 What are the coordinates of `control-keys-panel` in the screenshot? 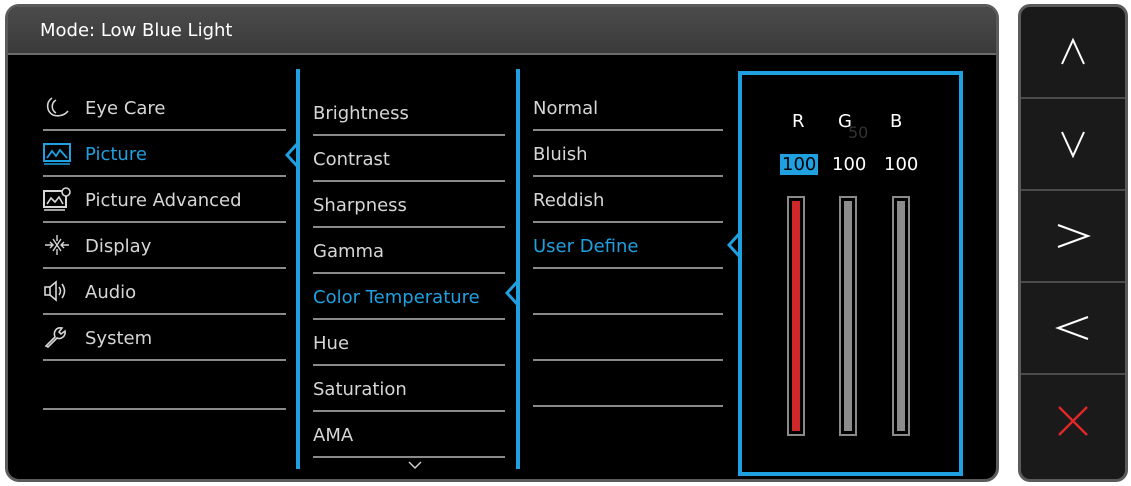 It's located at (1073, 243).